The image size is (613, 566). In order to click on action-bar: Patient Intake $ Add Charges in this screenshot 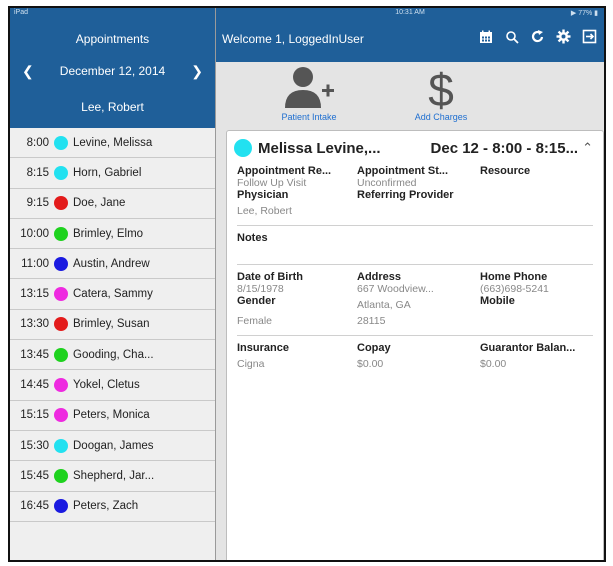, I will do `click(410, 95)`.